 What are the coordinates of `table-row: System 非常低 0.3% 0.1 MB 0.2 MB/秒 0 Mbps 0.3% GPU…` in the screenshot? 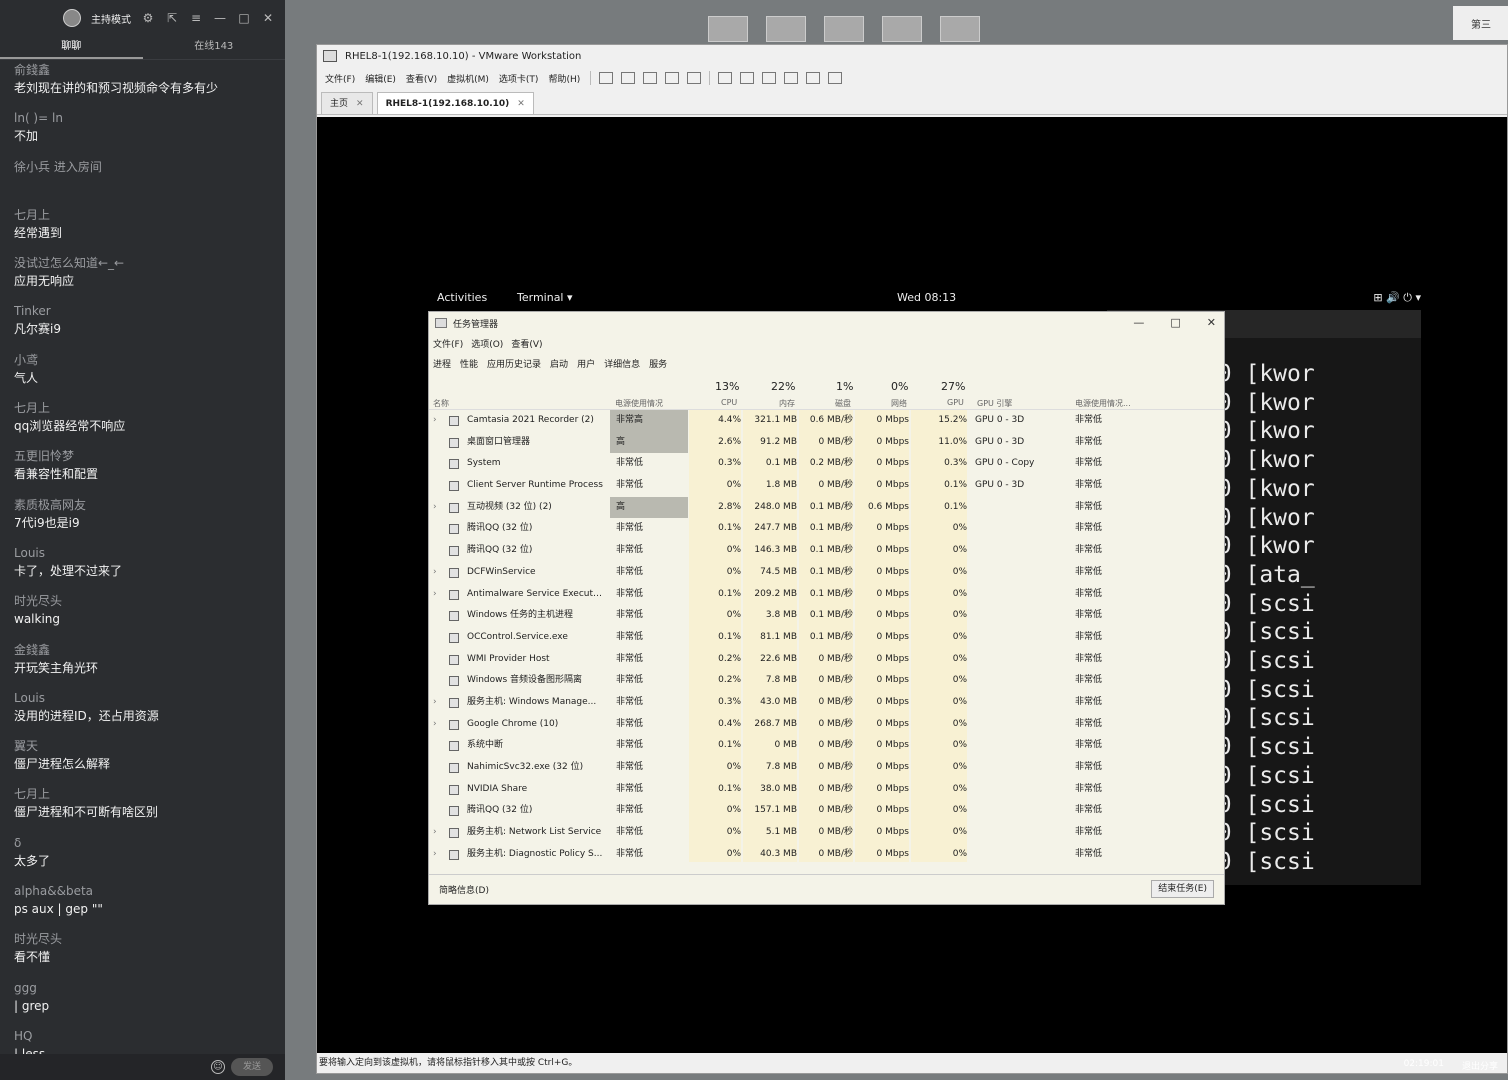 It's located at (826, 464).